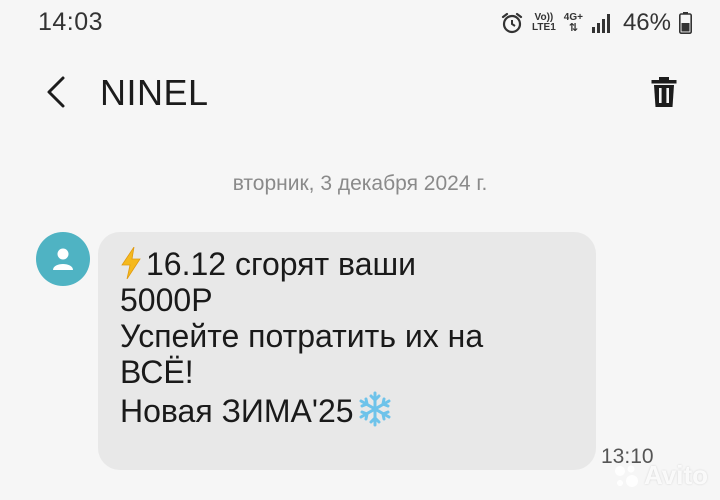 Image resolution: width=720 pixels, height=500 pixels. I want to click on status-icons: Vo)) LTE1 4G+ ⇅ 46%, so click(596, 23).